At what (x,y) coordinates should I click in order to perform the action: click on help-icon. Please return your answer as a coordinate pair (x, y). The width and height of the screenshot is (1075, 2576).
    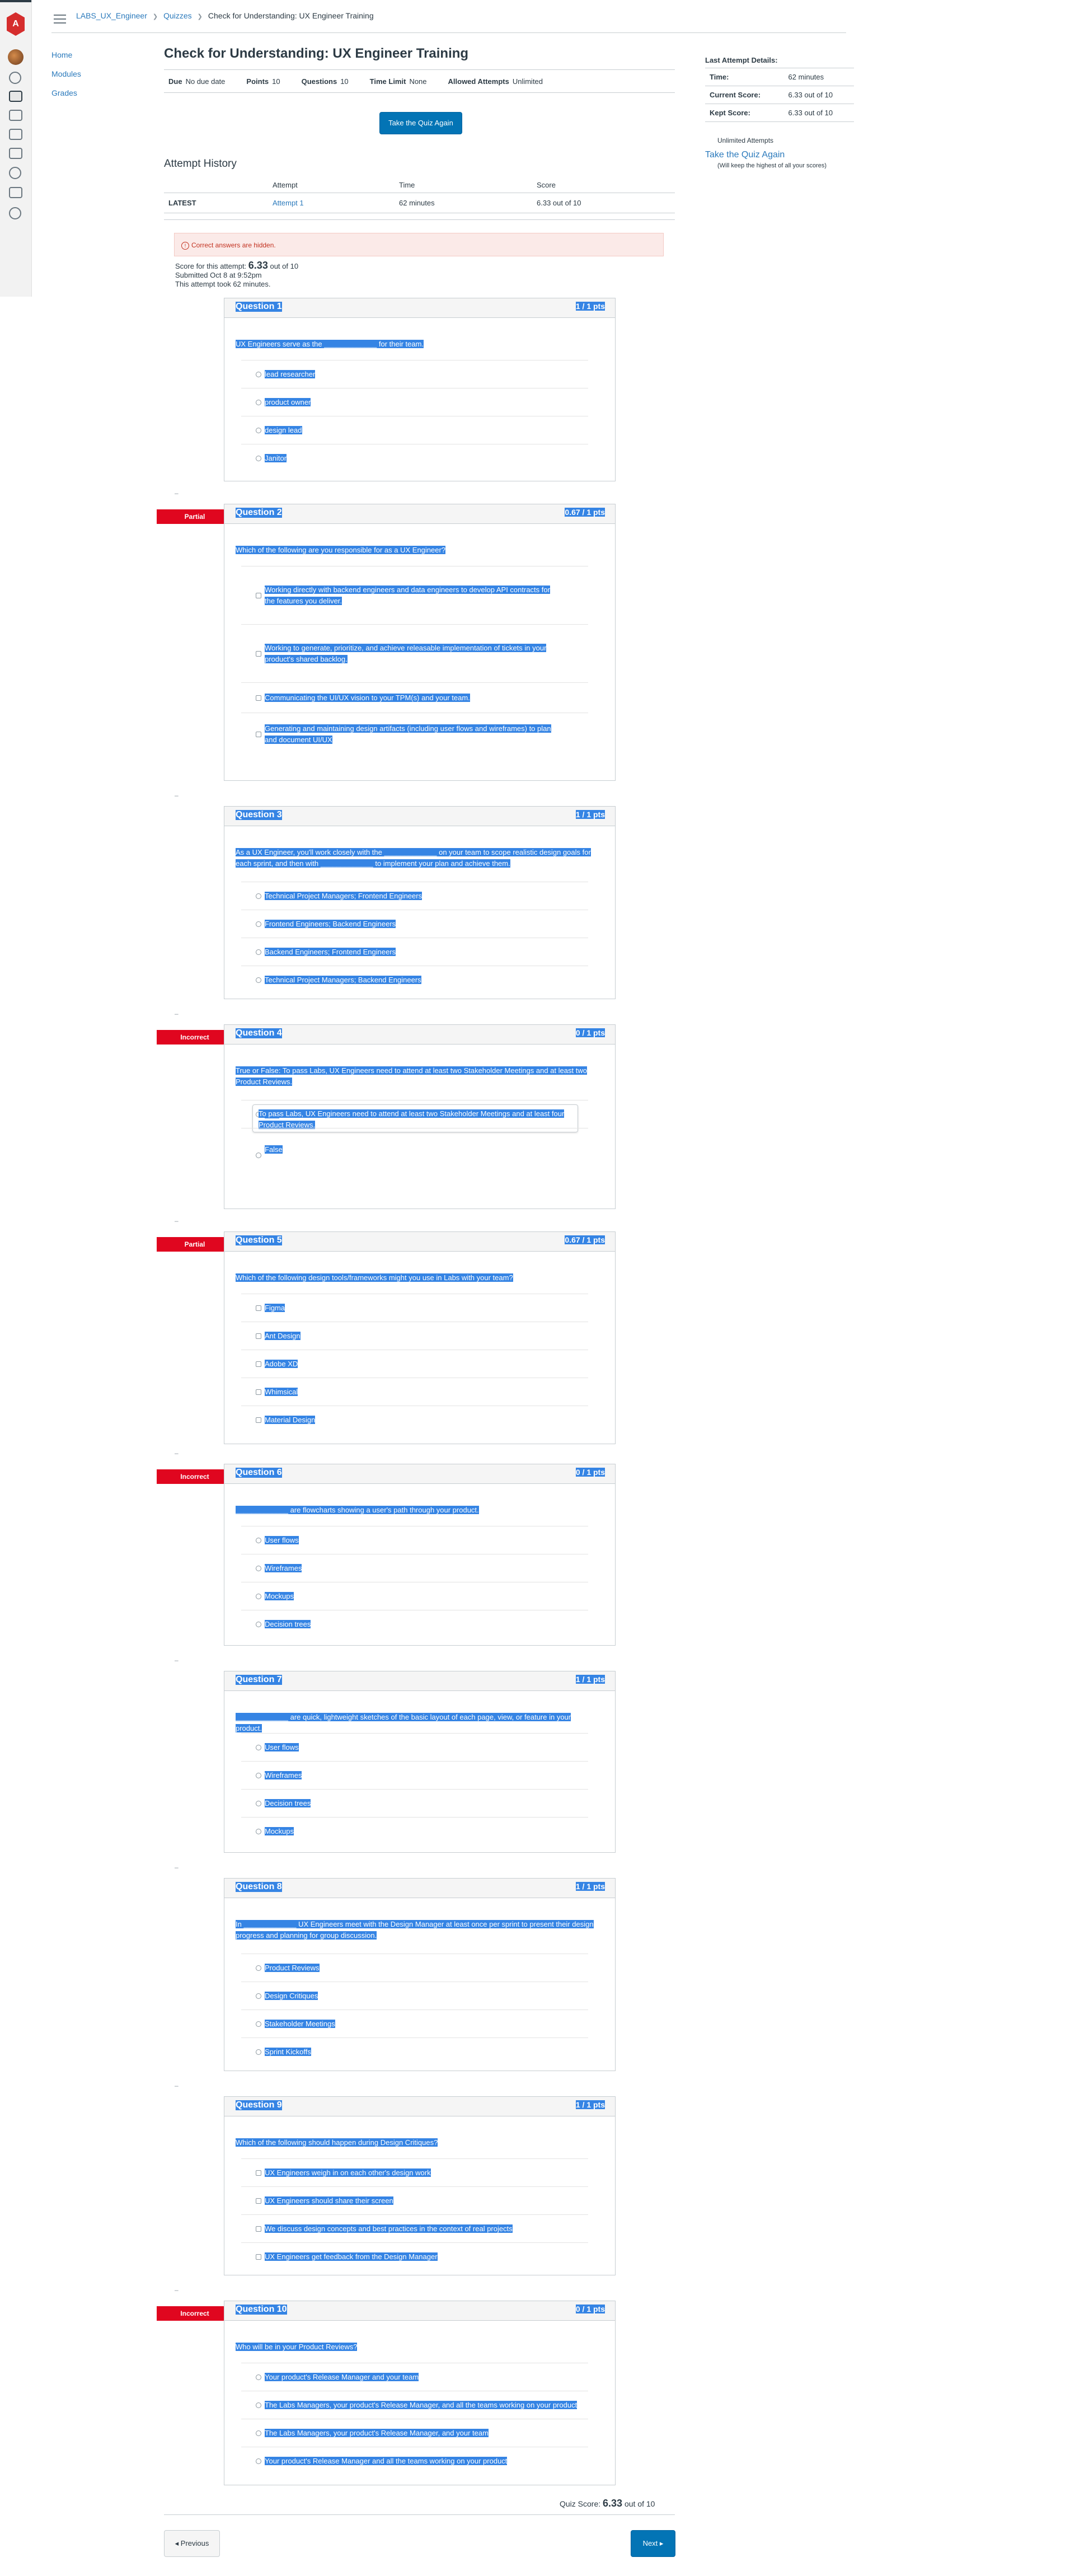
    Looking at the image, I should click on (15, 213).